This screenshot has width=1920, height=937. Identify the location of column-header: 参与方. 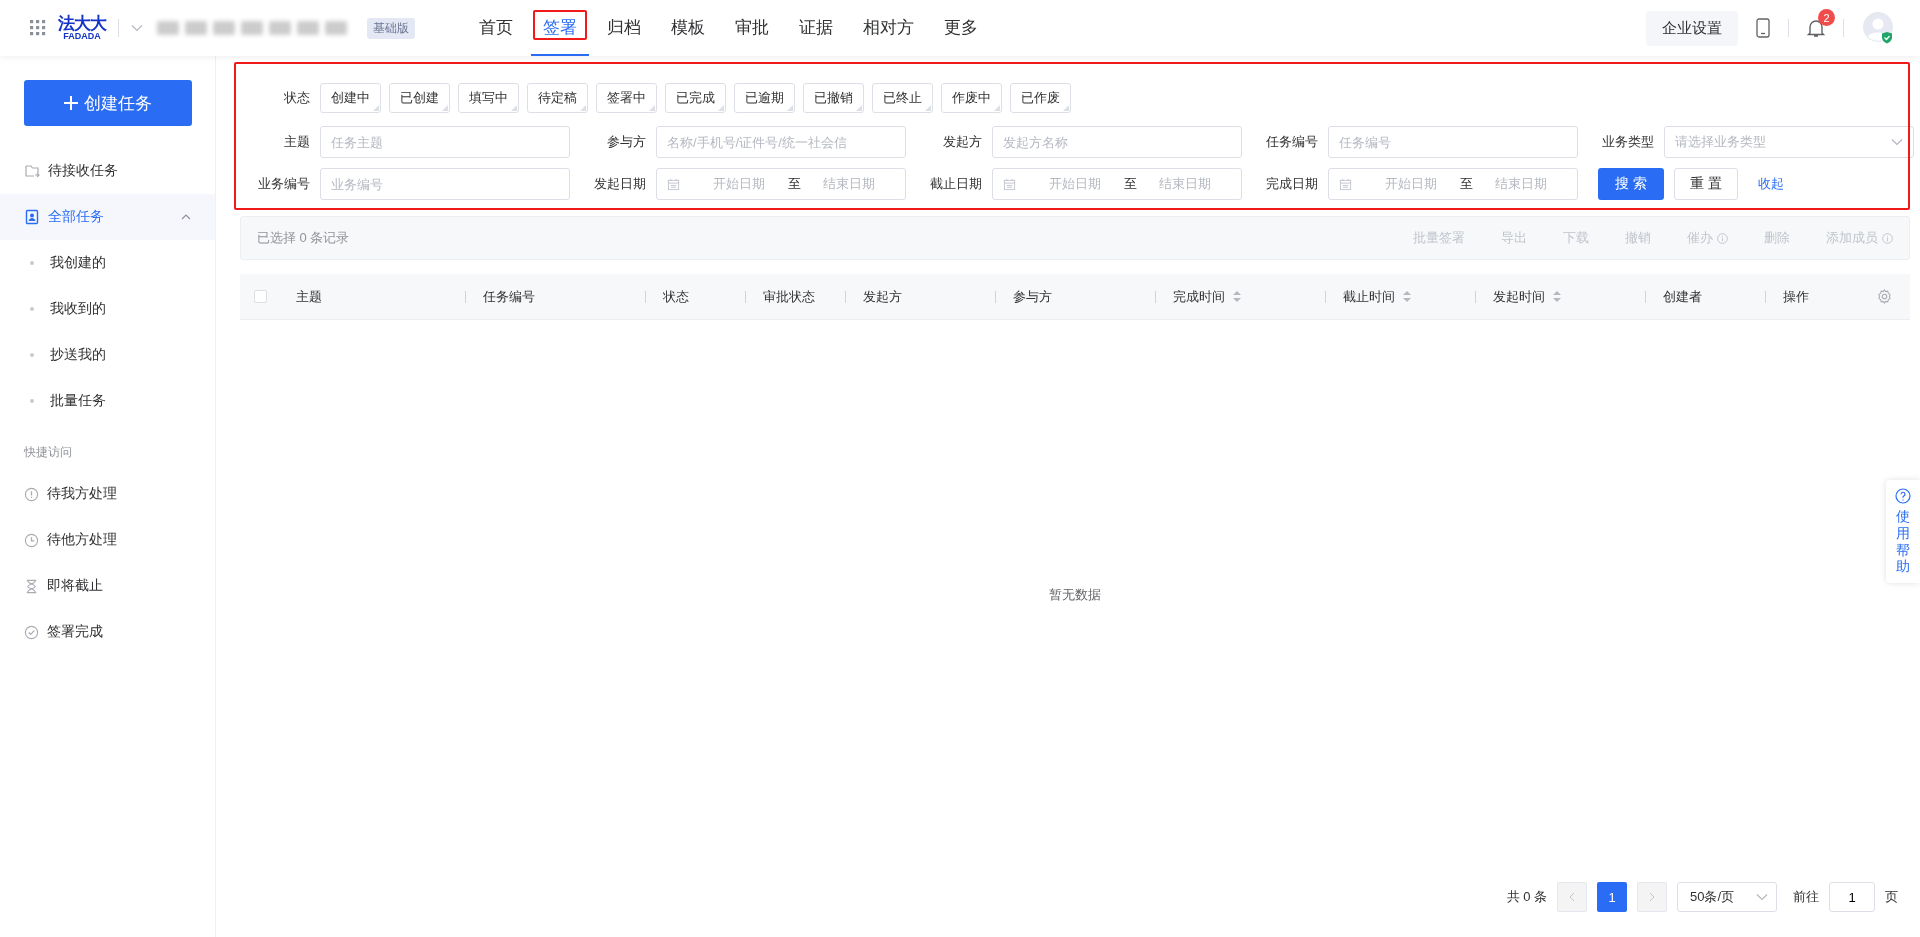
(1032, 296).